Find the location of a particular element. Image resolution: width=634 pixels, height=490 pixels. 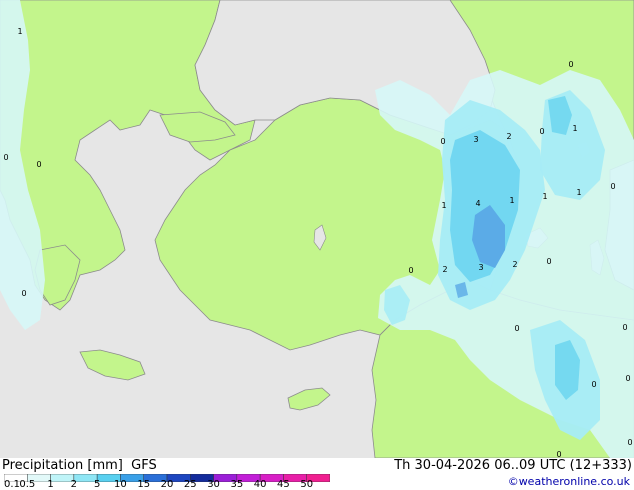

scale-label: 35 is located at coordinates (237, 484).